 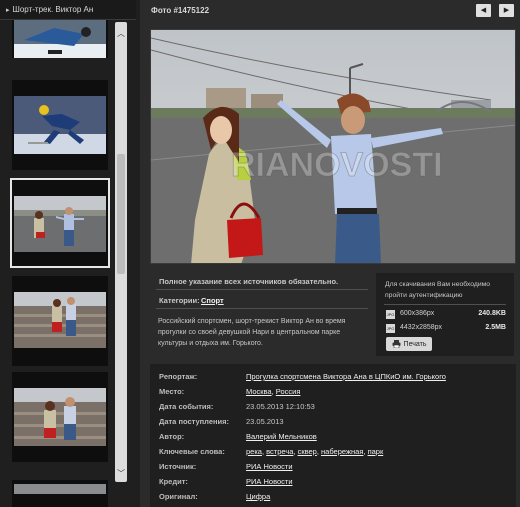 What do you see at coordinates (178, 496) in the screenshot?
I see `meta-label: Оригинал:` at bounding box center [178, 496].